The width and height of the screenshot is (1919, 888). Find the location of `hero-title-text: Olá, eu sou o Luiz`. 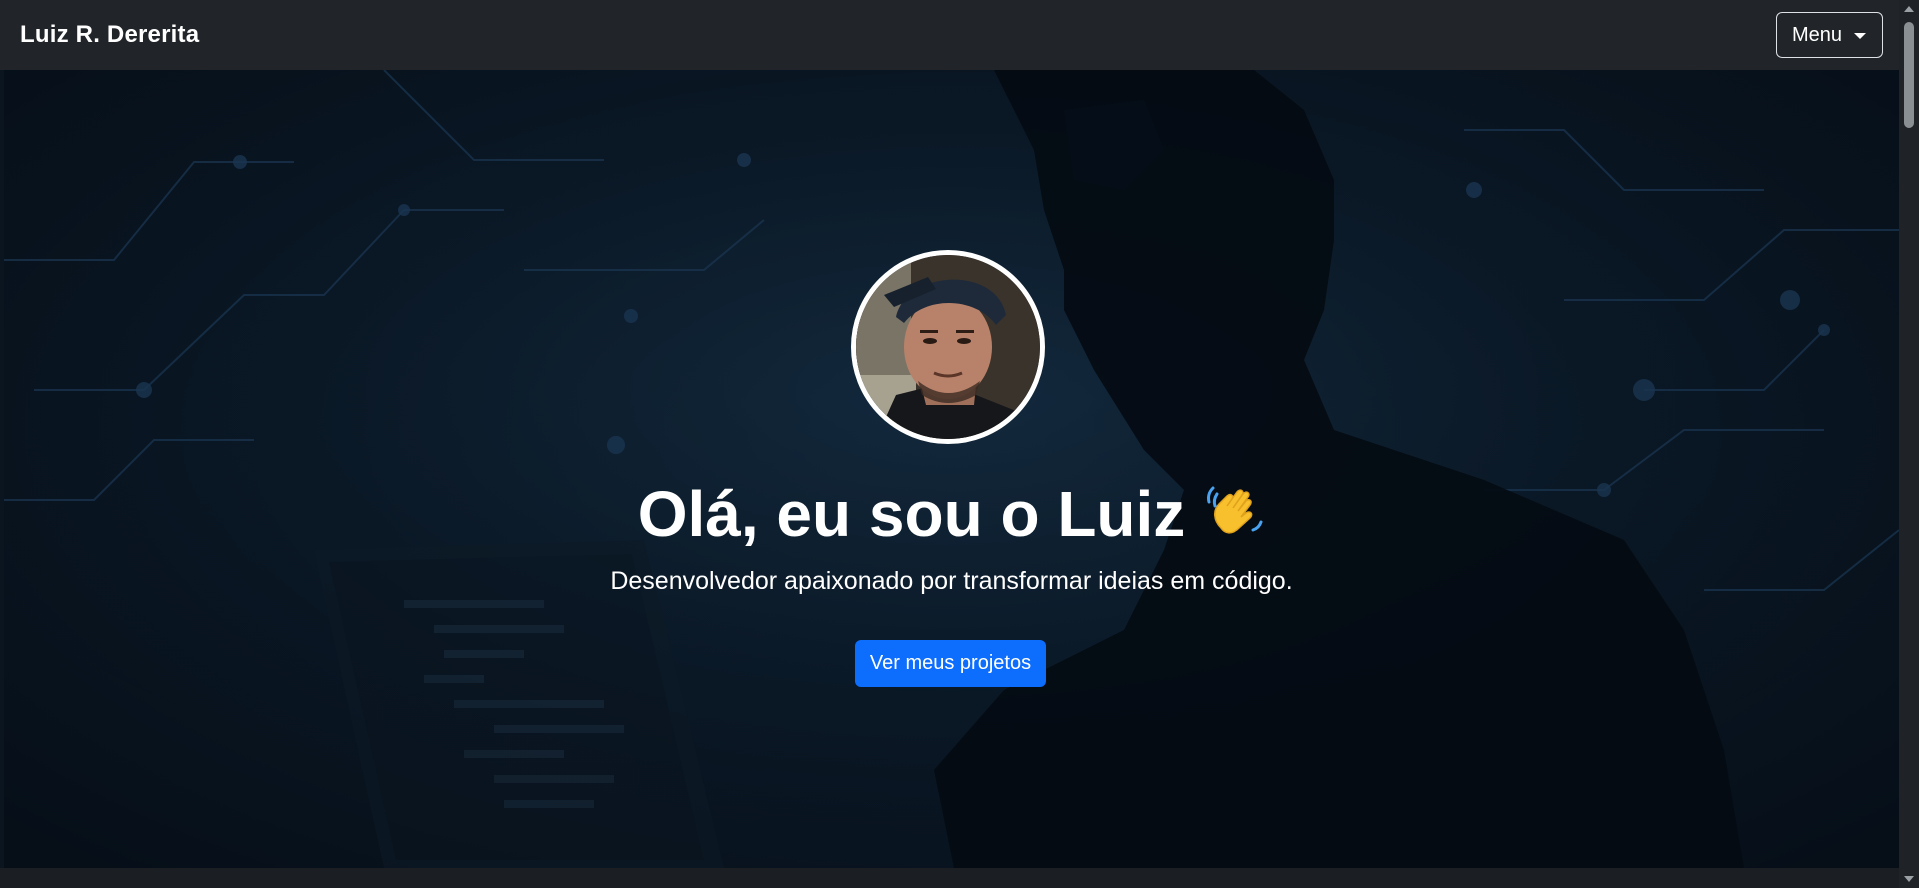

hero-title-text: Olá, eu sou o Luiz is located at coordinates (911, 514).